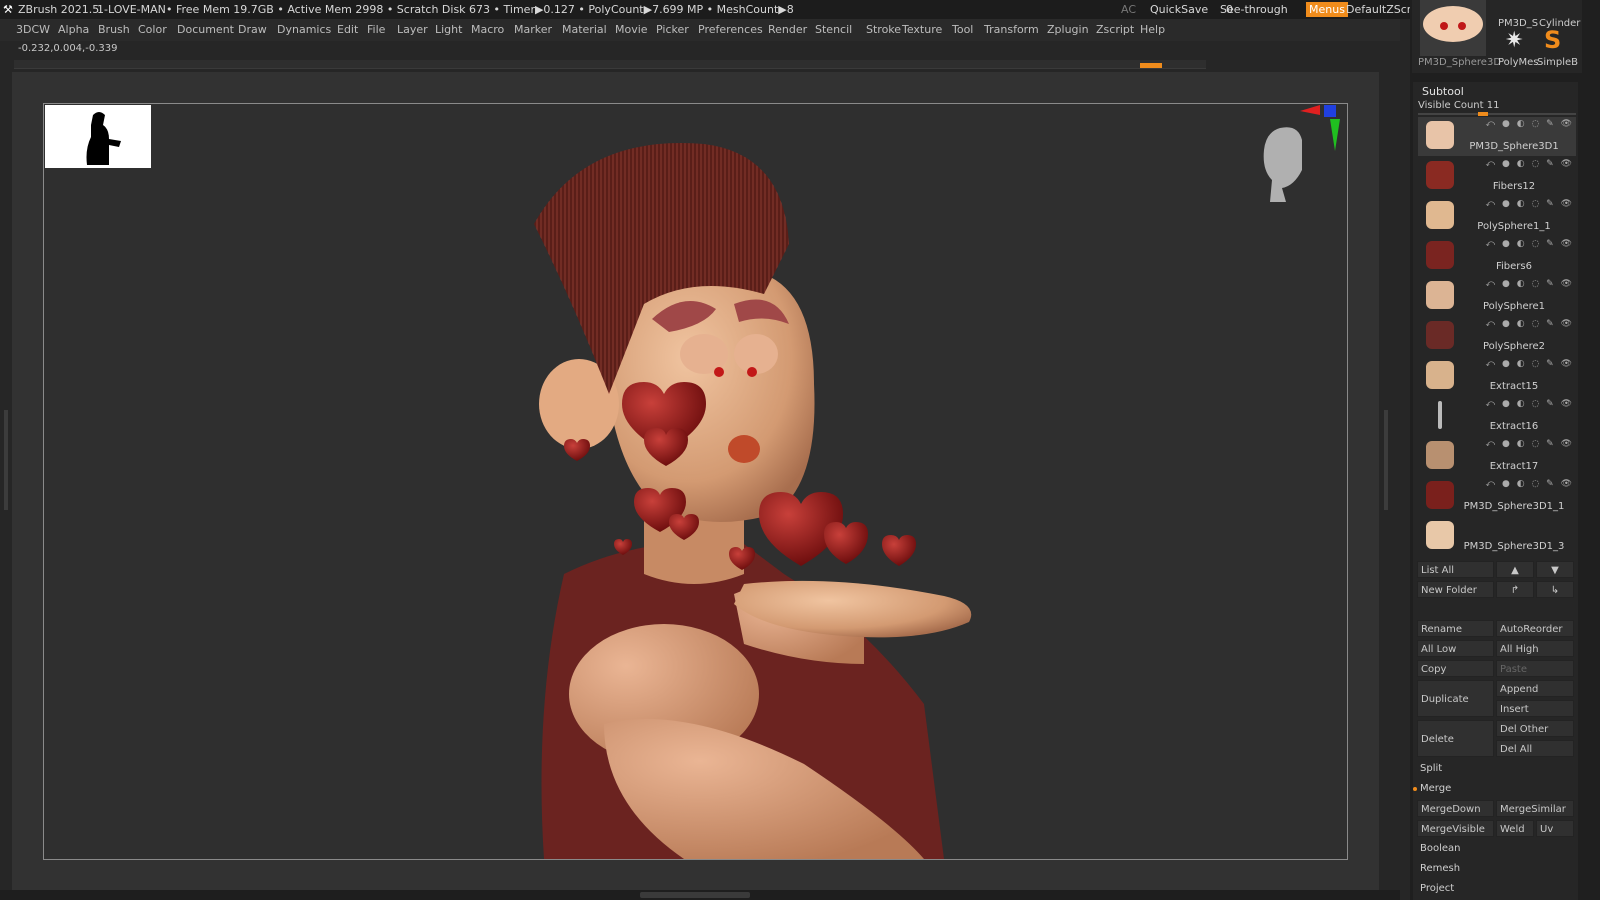 The image size is (1600, 900). Describe the element at coordinates (114, 30) in the screenshot. I see `menu-brush: Brush` at that location.